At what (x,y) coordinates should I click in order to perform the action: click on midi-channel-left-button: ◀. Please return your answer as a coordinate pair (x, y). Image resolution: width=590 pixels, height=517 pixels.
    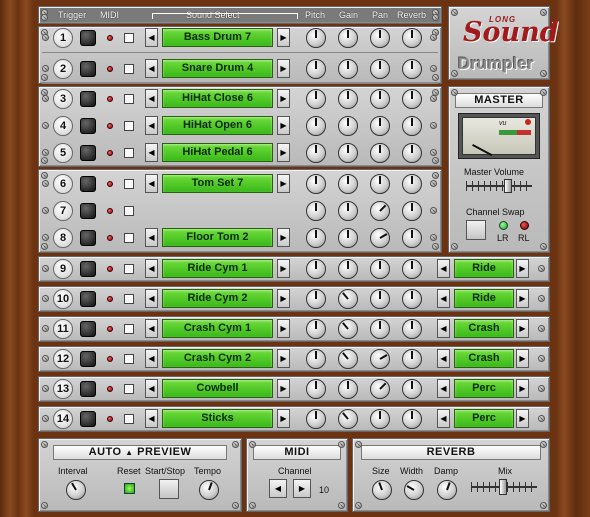
    Looking at the image, I should click on (278, 488).